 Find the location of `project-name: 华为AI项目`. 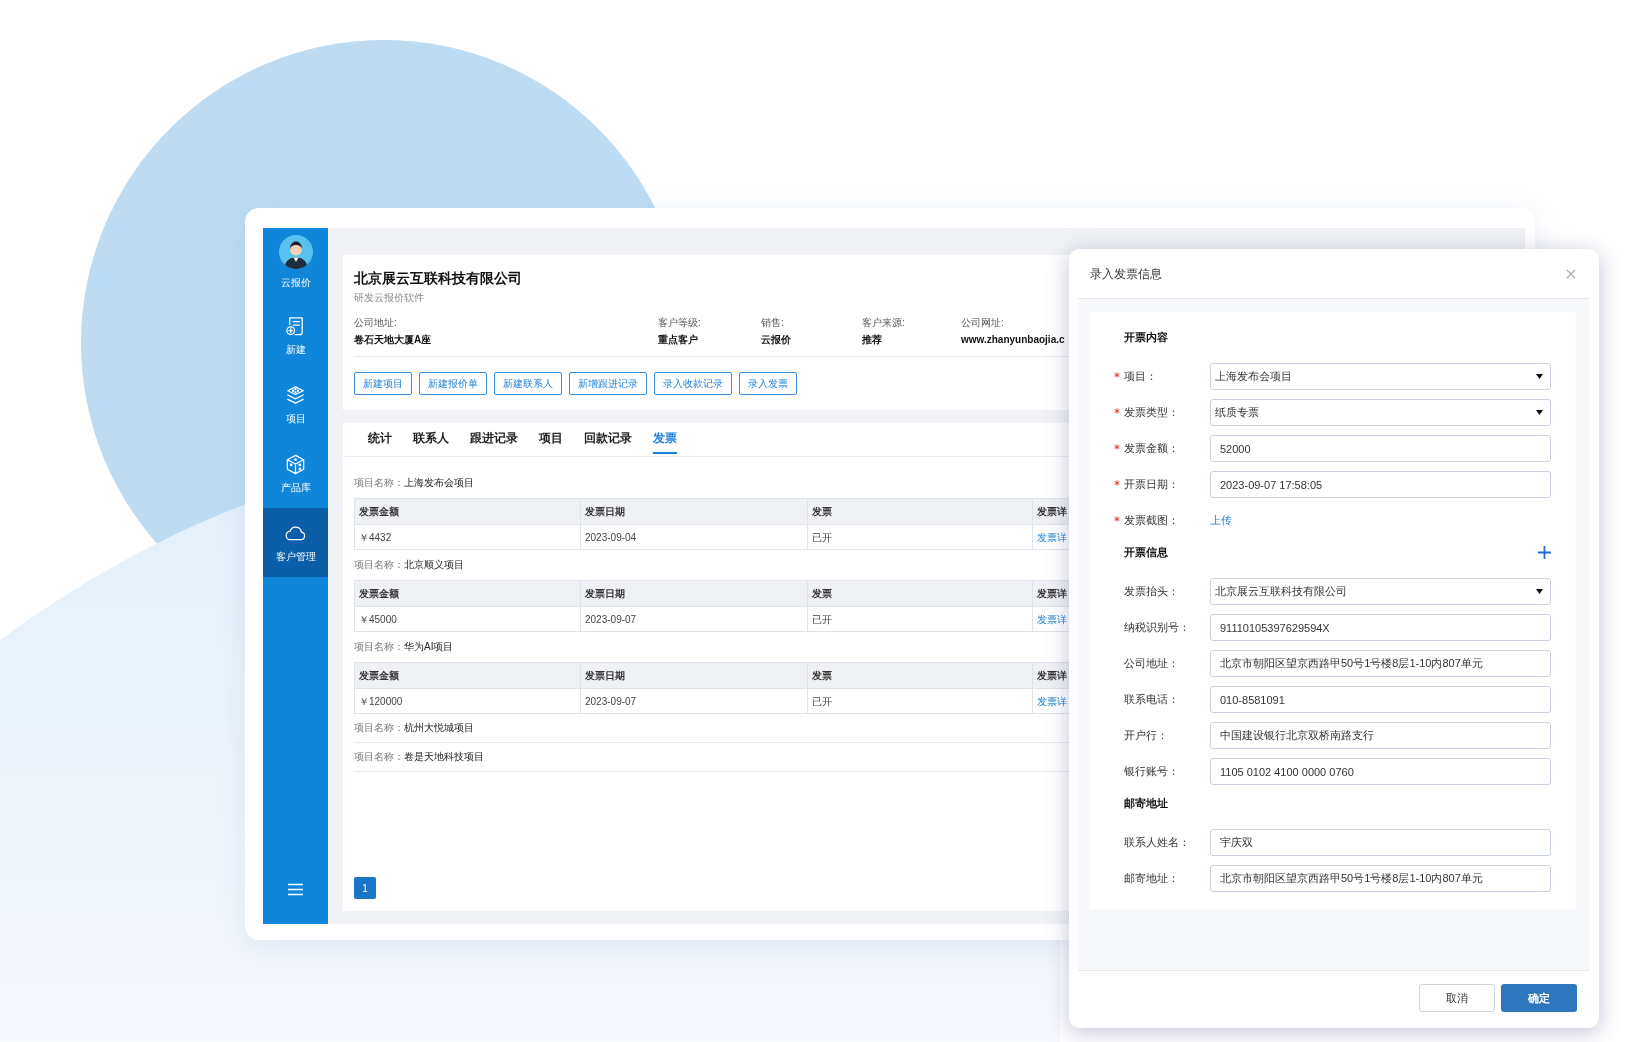

project-name: 华为AI项目 is located at coordinates (429, 647).